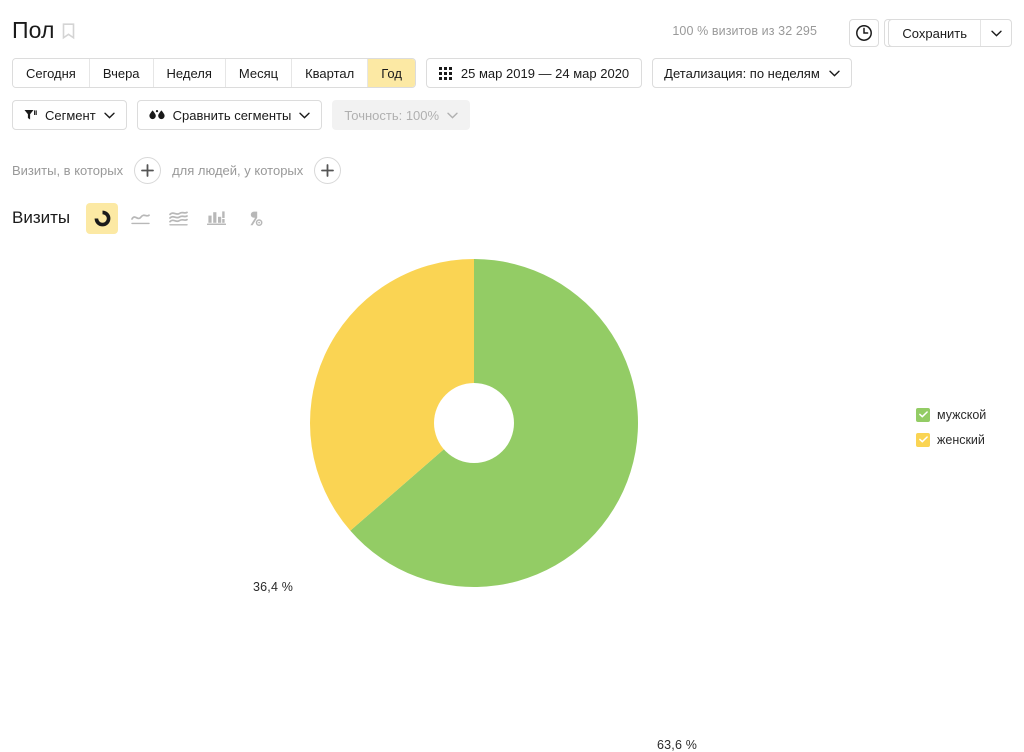 This screenshot has height=752, width=1024. What do you see at coordinates (157, 115) in the screenshot?
I see `compare-drops-icon` at bounding box center [157, 115].